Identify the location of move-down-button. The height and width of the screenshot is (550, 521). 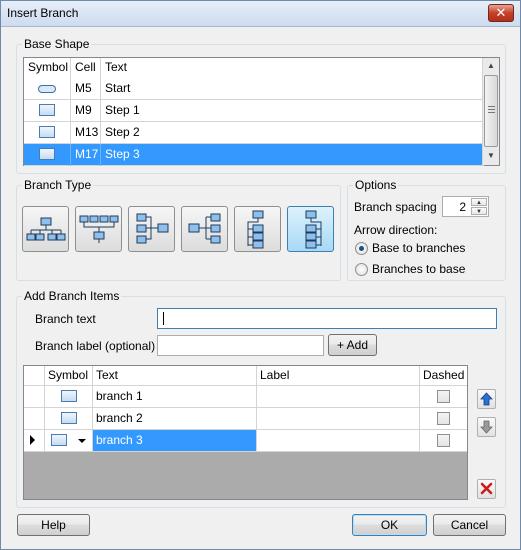
(486, 427).